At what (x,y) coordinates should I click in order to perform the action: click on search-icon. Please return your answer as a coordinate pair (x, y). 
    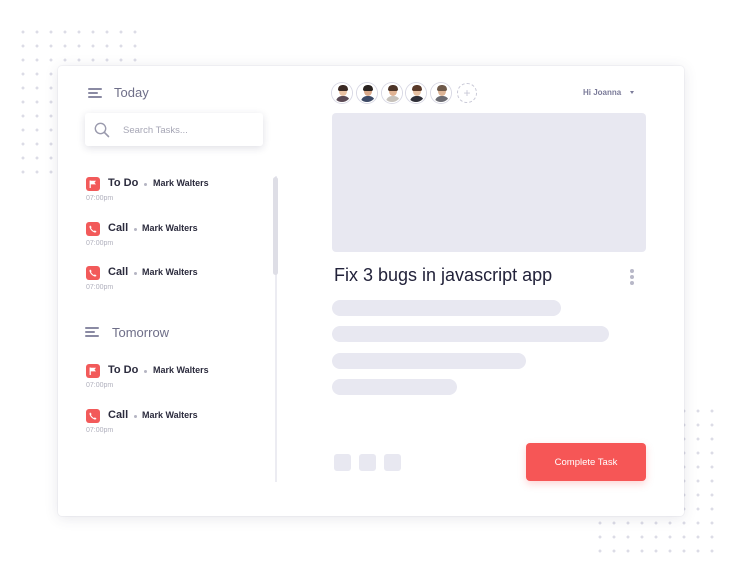
    Looking at the image, I should click on (102, 130).